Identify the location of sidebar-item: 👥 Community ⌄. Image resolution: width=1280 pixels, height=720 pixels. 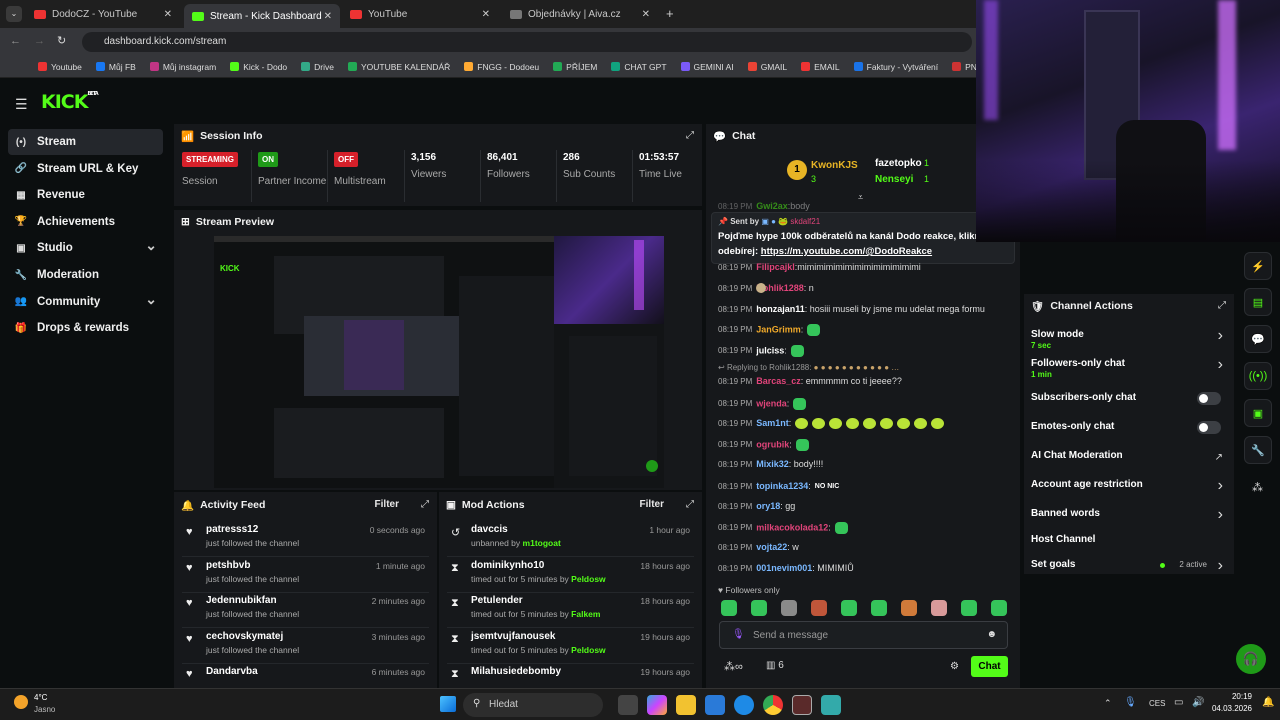
(85, 302).